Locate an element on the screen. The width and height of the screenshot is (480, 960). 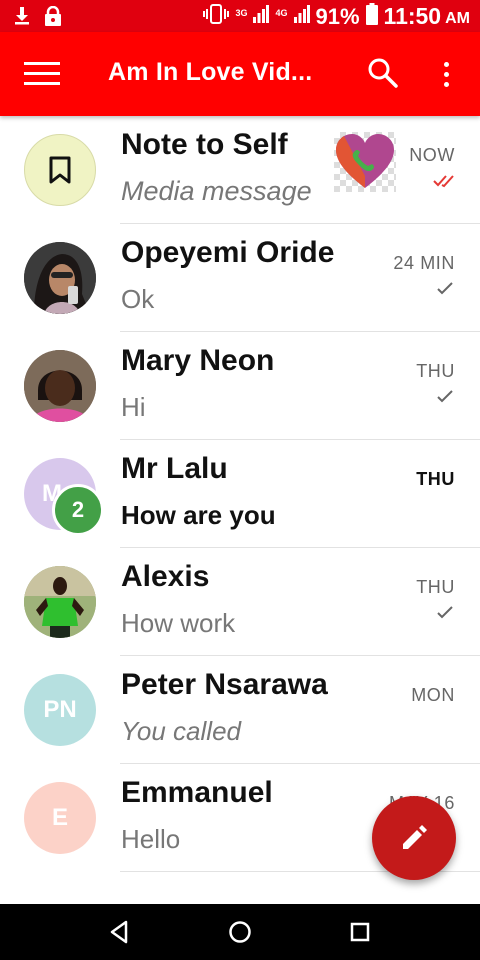
conversation-row-mary-neon: Mary Neon Hi THU is located at coordinates (240, 386).